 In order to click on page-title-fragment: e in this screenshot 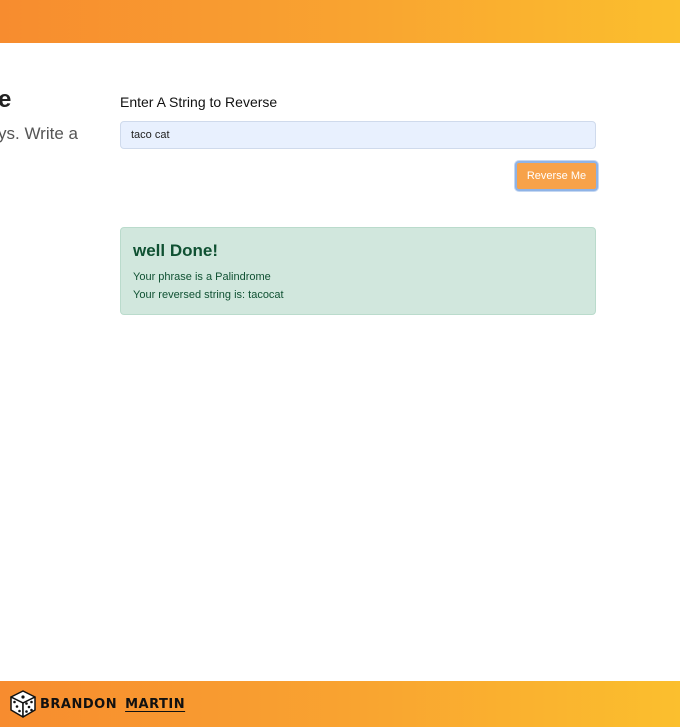, I will do `click(6, 99)`.